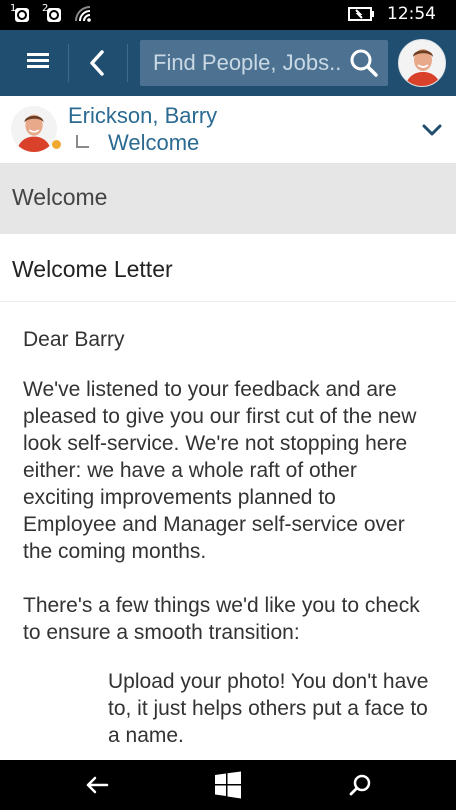  What do you see at coordinates (142, 116) in the screenshot?
I see `person-name: Erickson, Barry` at bounding box center [142, 116].